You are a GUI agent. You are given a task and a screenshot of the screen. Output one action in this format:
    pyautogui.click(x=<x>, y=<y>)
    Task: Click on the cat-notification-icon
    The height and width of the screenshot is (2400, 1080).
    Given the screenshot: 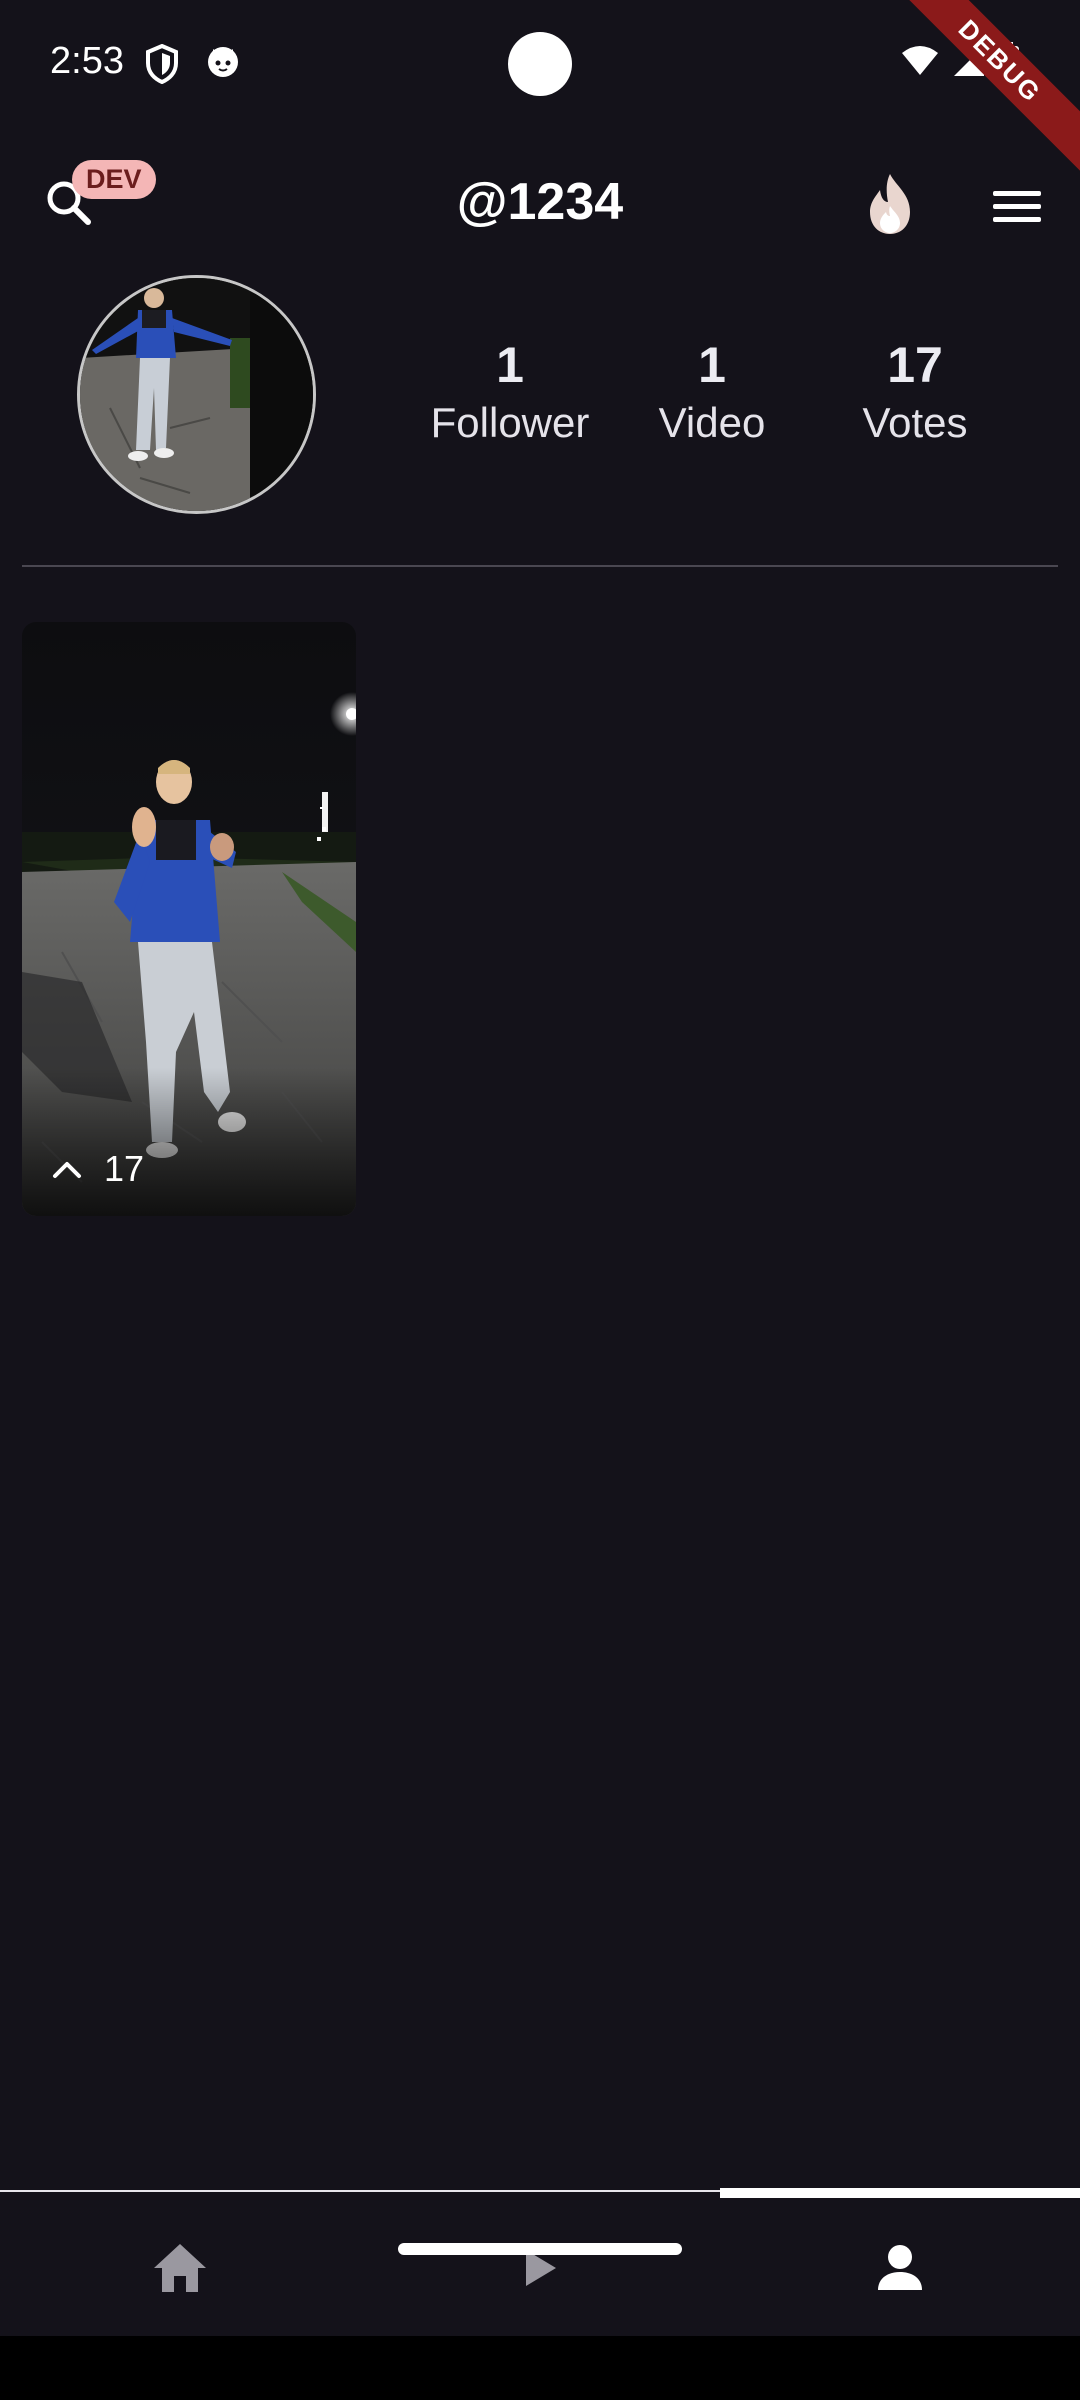 What is the action you would take?
    pyautogui.click(x=223, y=64)
    